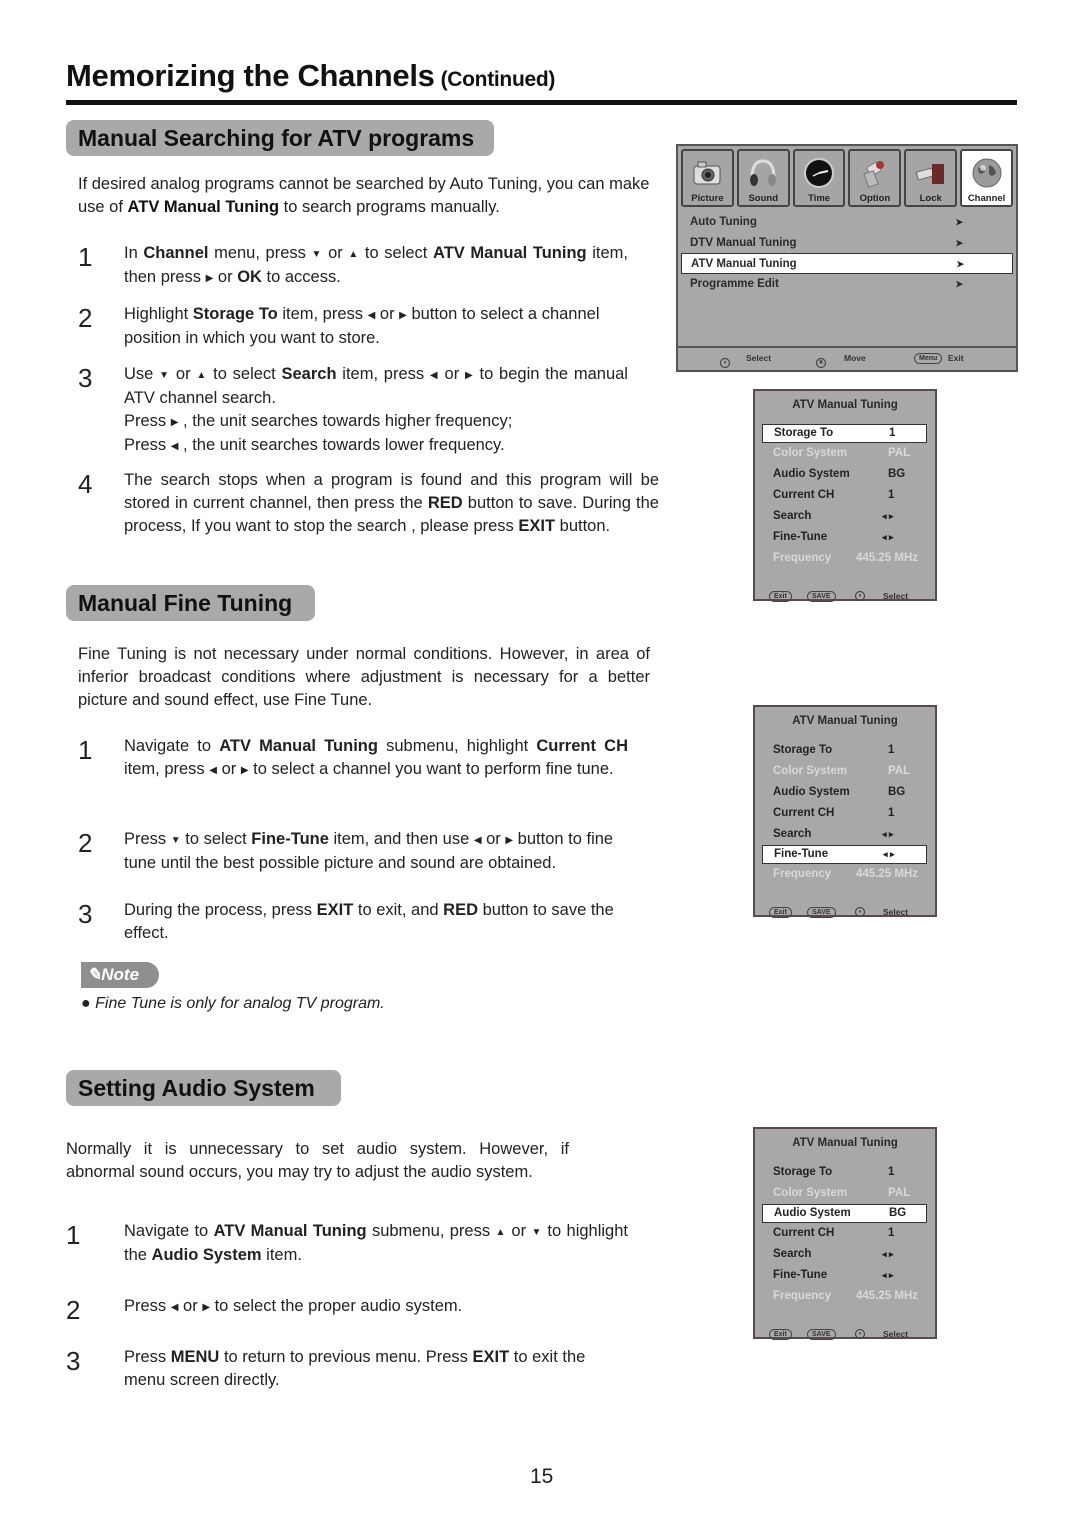 This screenshot has height=1527, width=1080. What do you see at coordinates (875, 178) in the screenshot?
I see `osd-tab-option: Option` at bounding box center [875, 178].